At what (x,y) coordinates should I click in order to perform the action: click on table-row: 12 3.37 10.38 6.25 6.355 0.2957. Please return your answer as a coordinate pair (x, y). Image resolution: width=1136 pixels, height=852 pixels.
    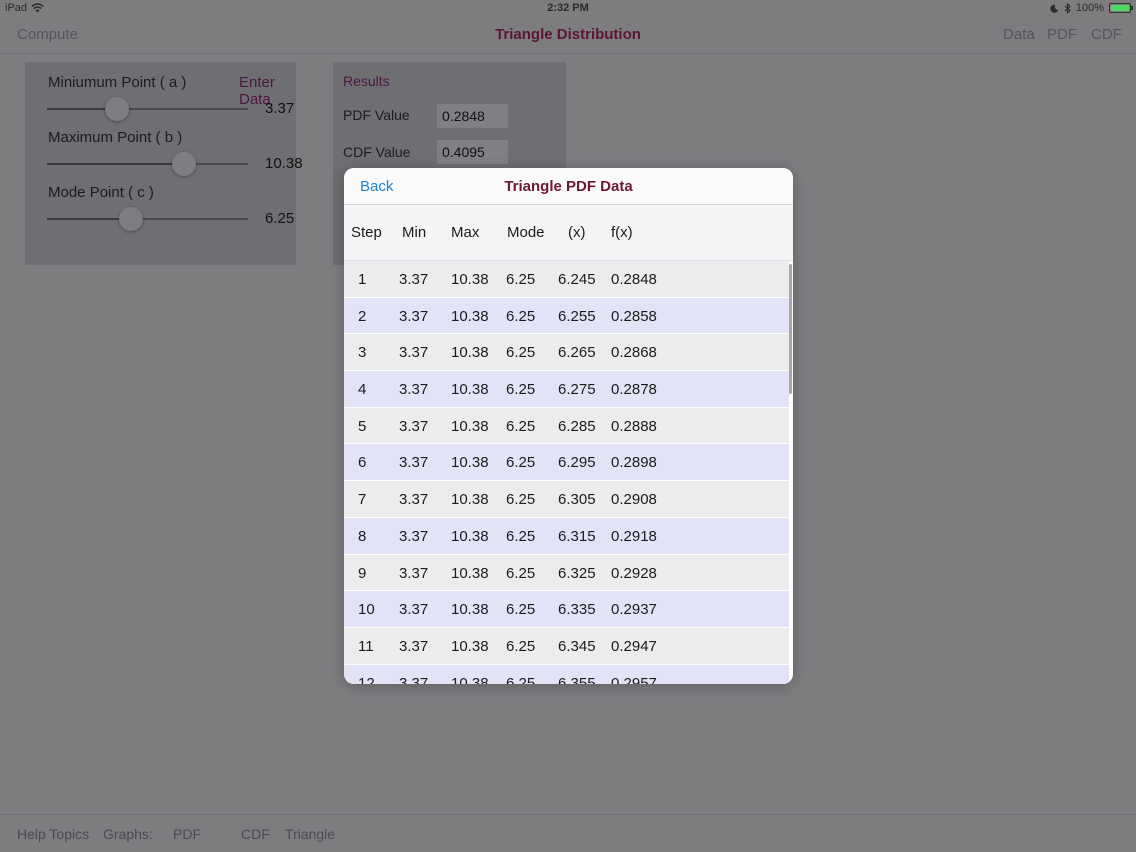
    Looking at the image, I should click on (566, 674).